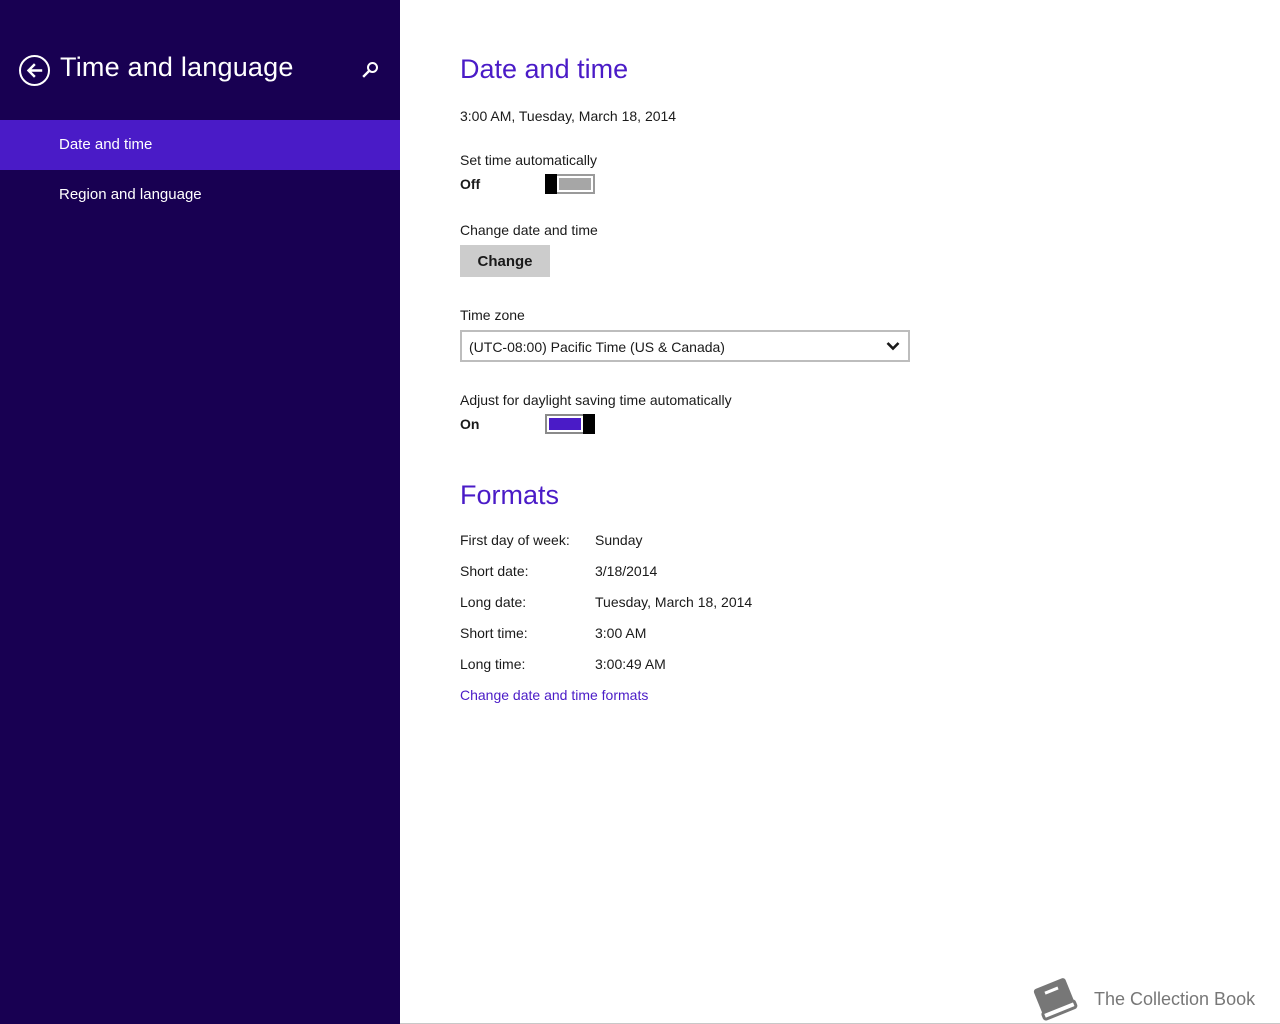 The width and height of the screenshot is (1280, 1024). I want to click on date-and-time-heading: Date and time, so click(544, 69).